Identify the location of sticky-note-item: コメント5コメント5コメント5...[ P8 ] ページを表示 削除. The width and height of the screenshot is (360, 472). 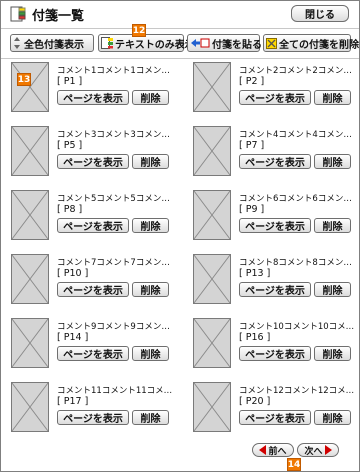
(98, 218).